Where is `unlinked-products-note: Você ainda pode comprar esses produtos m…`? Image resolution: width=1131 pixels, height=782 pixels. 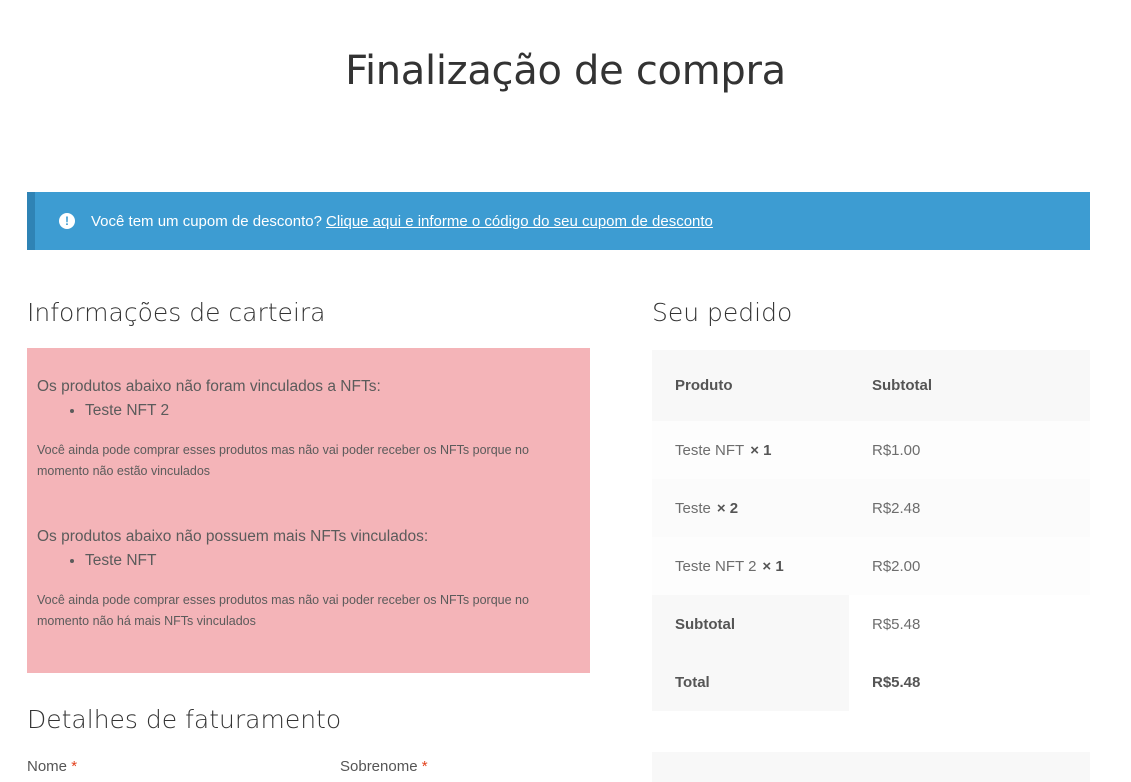
unlinked-products-note: Você ainda pode comprar esses produtos m… is located at coordinates (283, 460).